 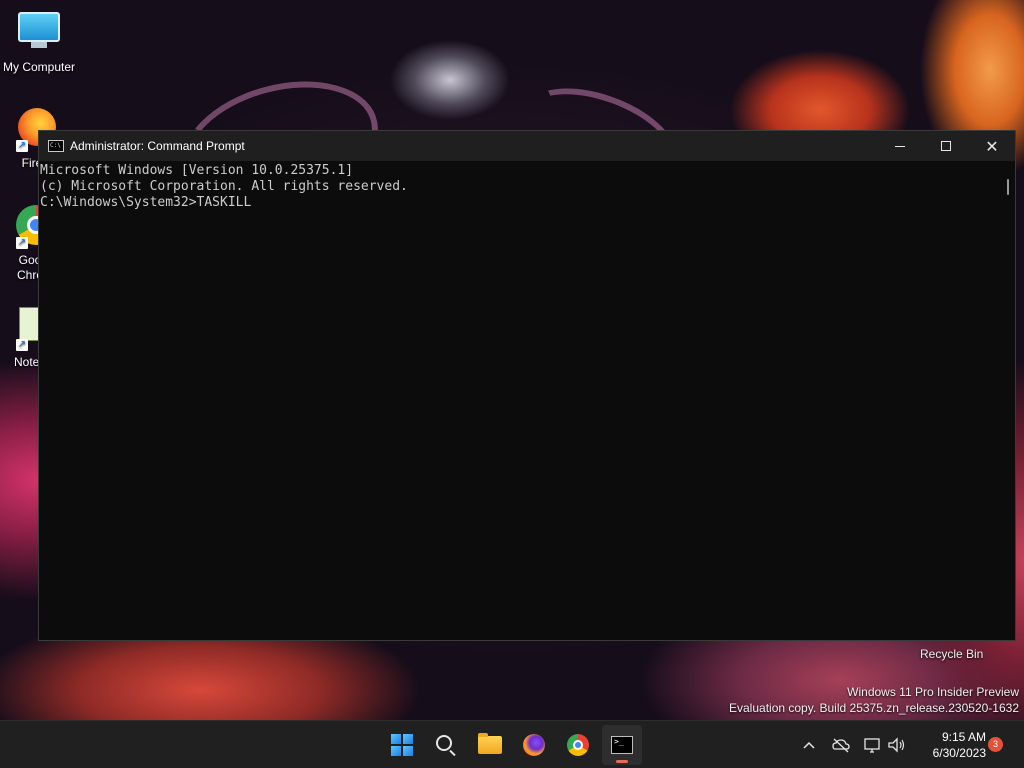 What do you see at coordinates (933, 692) in the screenshot?
I see `watermark-line-edition: Windows 11 Pro Insider Preview` at bounding box center [933, 692].